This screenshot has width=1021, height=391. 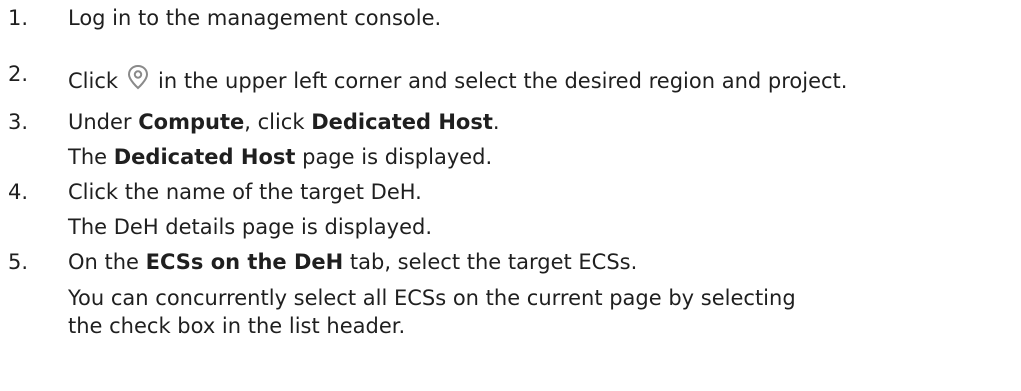 I want to click on step-4-result: The DeH details page is displayed., so click(x=250, y=227).